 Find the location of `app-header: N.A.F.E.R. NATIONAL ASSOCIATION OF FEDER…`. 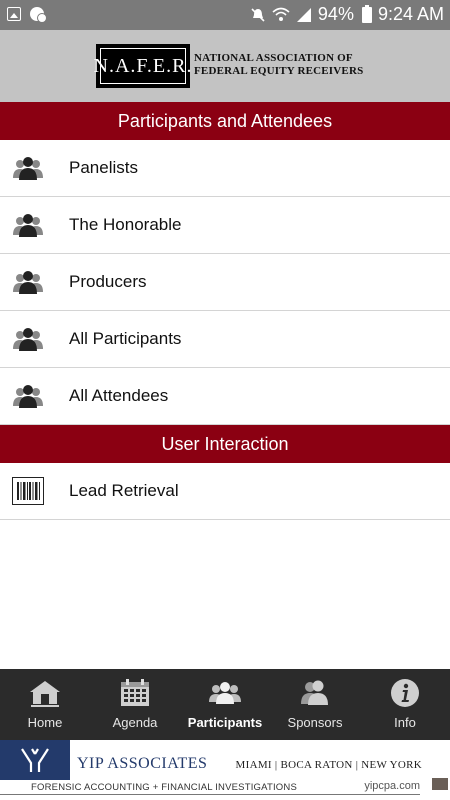

app-header: N.A.F.E.R. NATIONAL ASSOCIATION OF FEDER… is located at coordinates (225, 66).